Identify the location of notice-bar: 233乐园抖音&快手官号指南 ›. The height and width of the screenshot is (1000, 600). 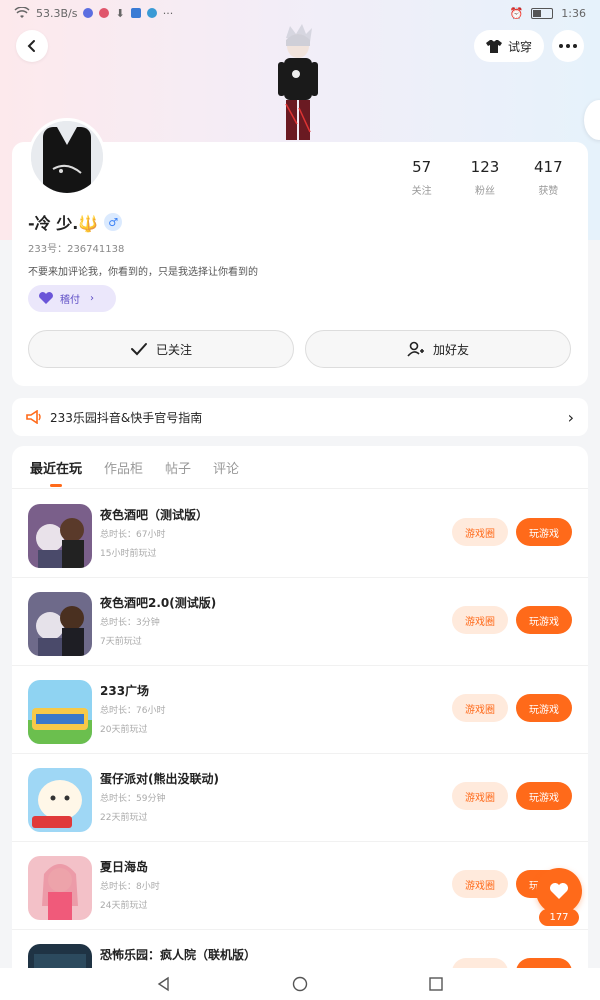
(300, 417).